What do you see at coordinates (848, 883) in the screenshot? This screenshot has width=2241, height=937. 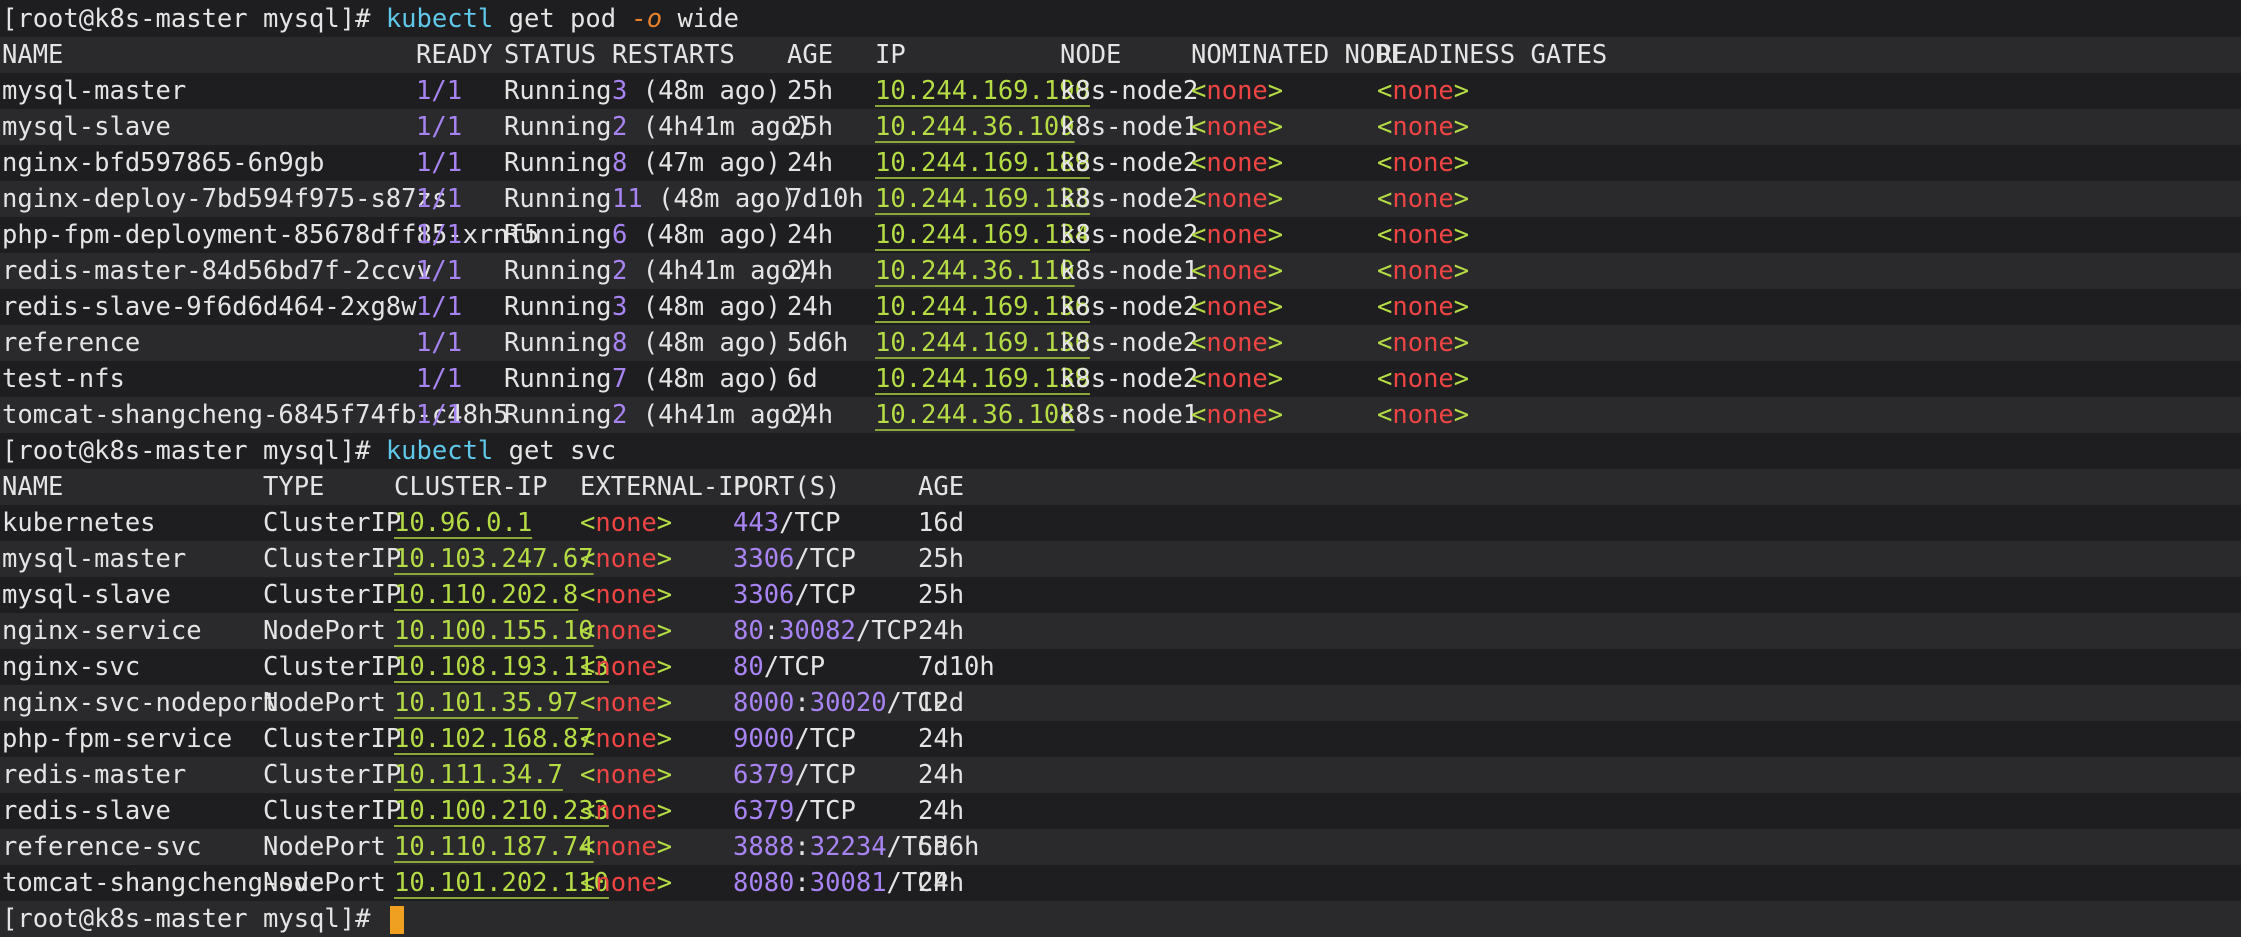 I see `node-port: 30081` at bounding box center [848, 883].